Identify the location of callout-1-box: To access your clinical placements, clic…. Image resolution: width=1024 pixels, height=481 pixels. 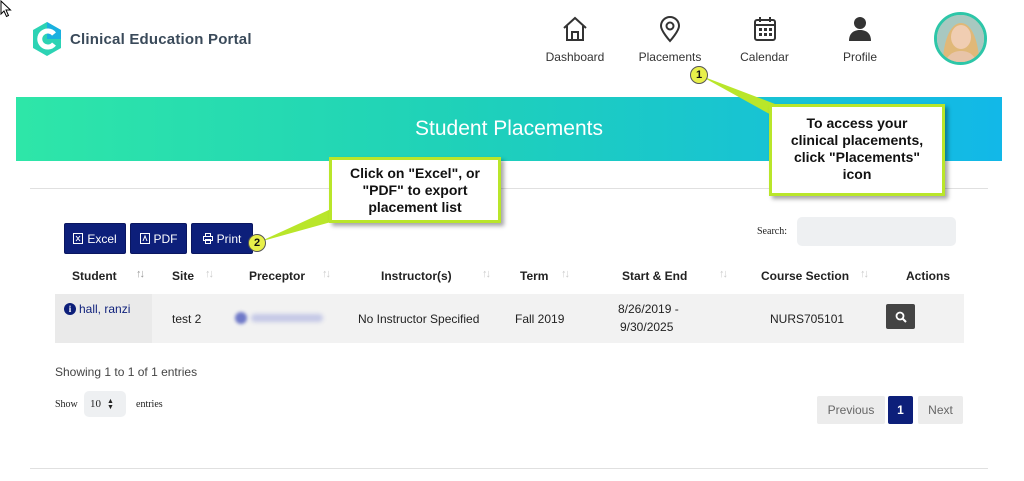
(857, 150).